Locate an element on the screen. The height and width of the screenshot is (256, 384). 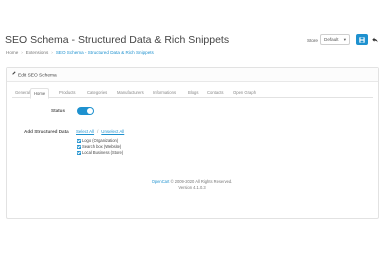
toggle-knob is located at coordinates (90, 111).